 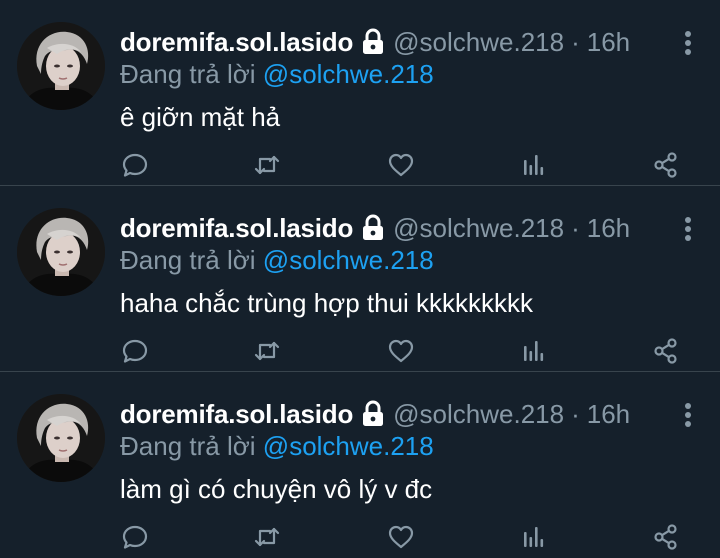 I want to click on tweet-text: haha chắc trùng hợp thui kkkkkkkkk, so click(x=327, y=303).